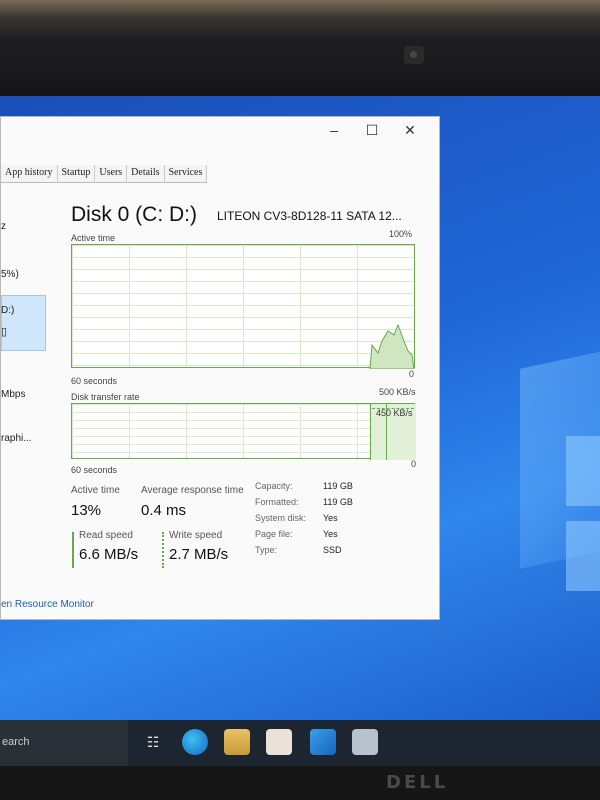 The image size is (600, 800). Describe the element at coordinates (94, 470) in the screenshot. I see `transfer-rate-duration: 60 seconds` at that location.